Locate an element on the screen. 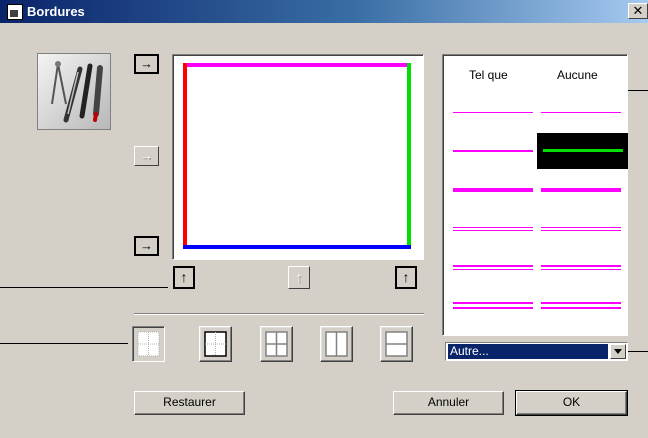 Image resolution: width=648 pixels, height=438 pixels. cancel-label: Annuler is located at coordinates (448, 402).